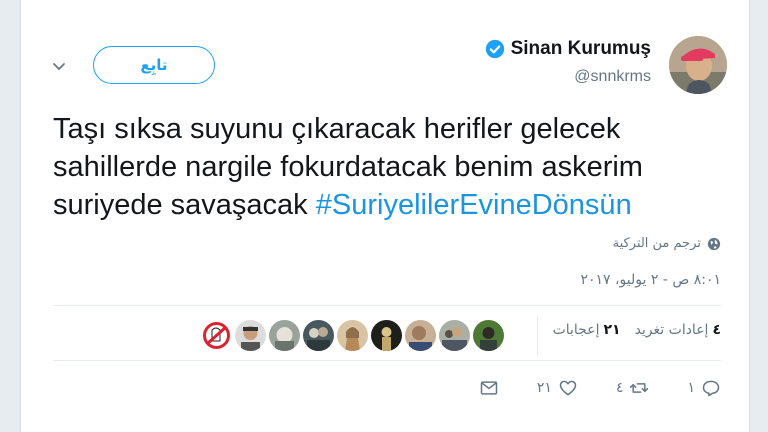 Image resolution: width=768 pixels, height=432 pixels. I want to click on tweet-stats: ٤إعادات تغريد ٢١إعجابات, so click(637, 330).